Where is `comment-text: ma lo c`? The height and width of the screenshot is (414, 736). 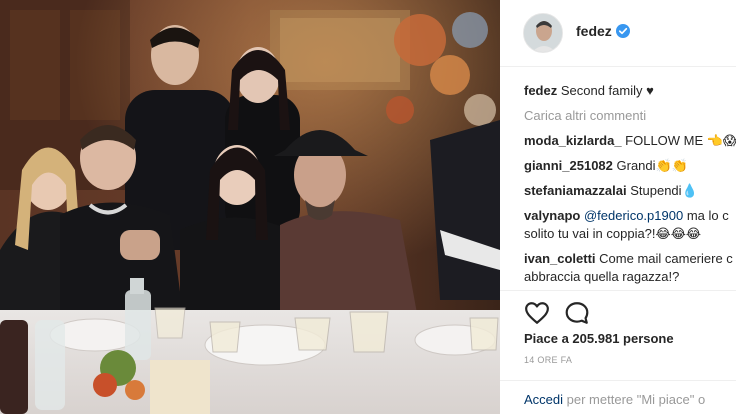
comment-text: ma lo c is located at coordinates (707, 215).